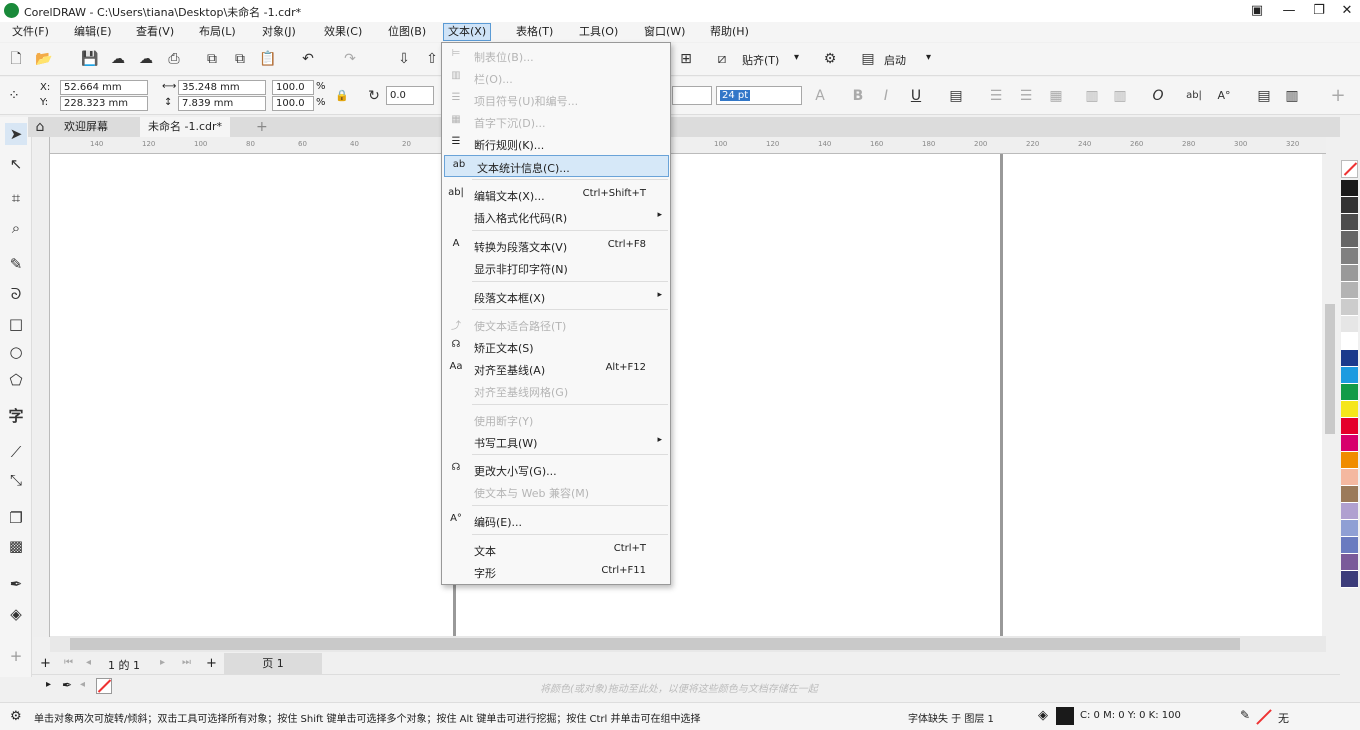 The height and width of the screenshot is (730, 1360). What do you see at coordinates (16, 518) in the screenshot?
I see `drop-shadow-icon: ❐` at bounding box center [16, 518].